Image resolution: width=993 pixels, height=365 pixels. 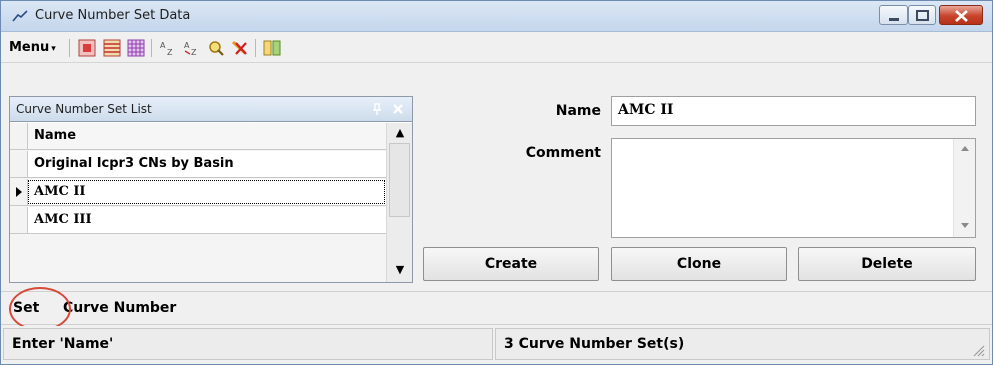 I want to click on title-bar: Curve Number Set Data, so click(x=496, y=16).